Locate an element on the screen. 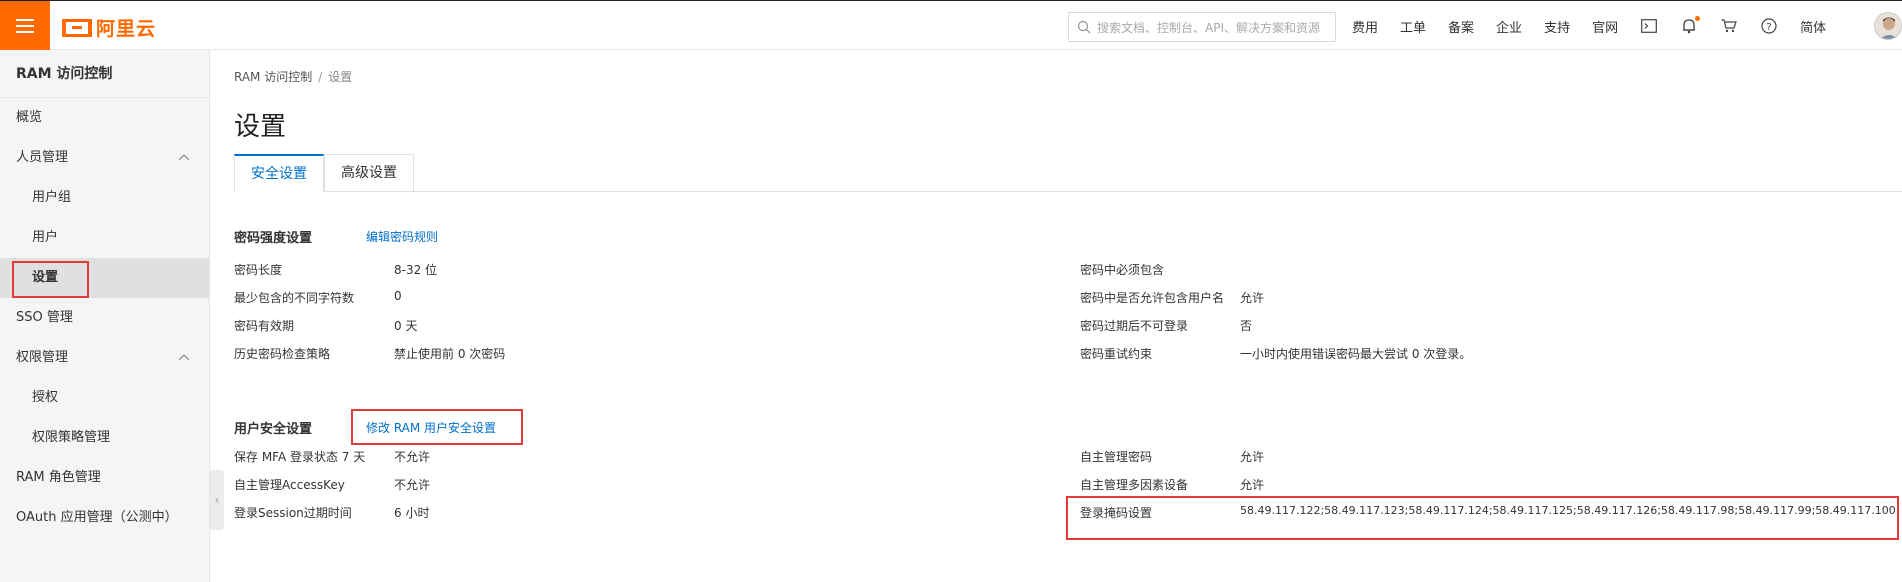  breadcrumb: RAM 访问控制 / 设置 is located at coordinates (293, 76).